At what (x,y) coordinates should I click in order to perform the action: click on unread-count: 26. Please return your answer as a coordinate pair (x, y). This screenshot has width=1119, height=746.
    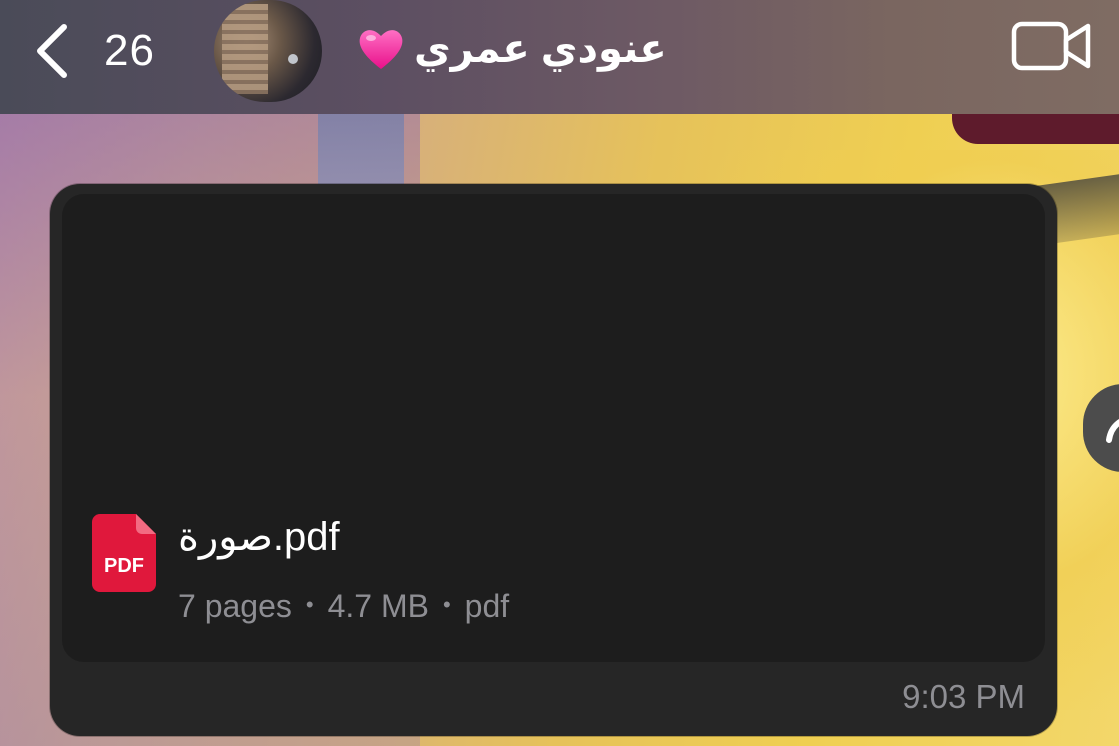
    Looking at the image, I should click on (129, 50).